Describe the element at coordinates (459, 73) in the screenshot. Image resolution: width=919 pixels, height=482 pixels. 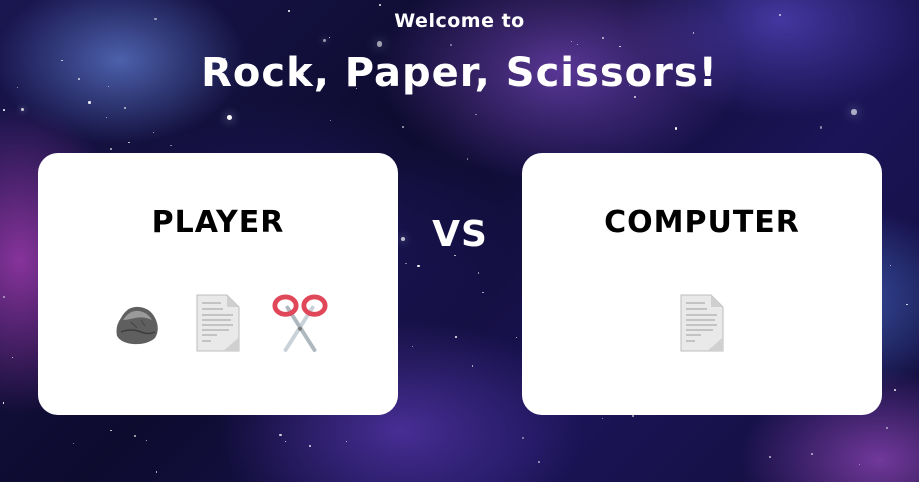
I see `page-title: Rock, Paper, Scissors!` at that location.